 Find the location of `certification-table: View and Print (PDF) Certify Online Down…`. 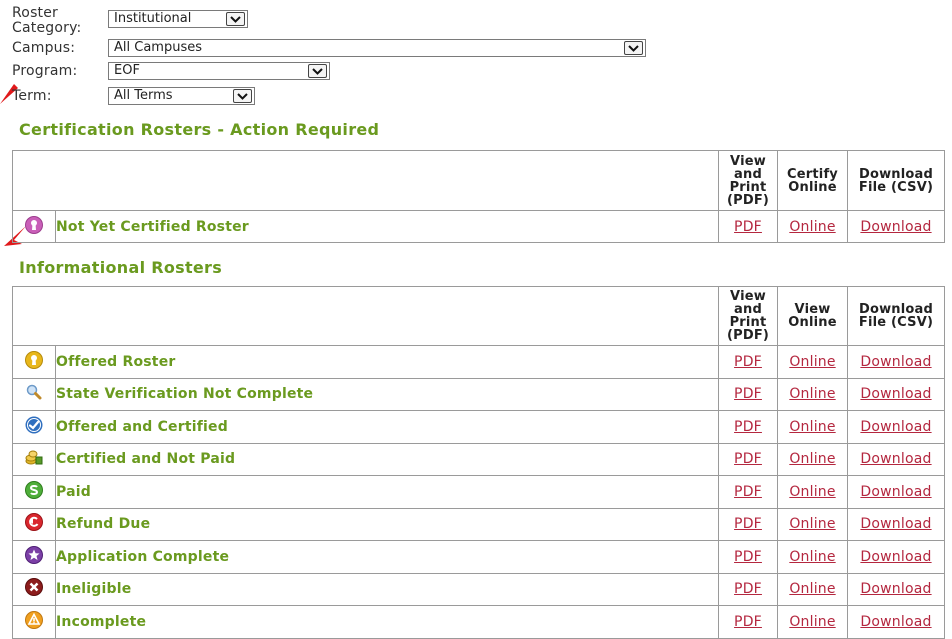

certification-table: View and Print (PDF) Certify Online Down… is located at coordinates (478, 196).